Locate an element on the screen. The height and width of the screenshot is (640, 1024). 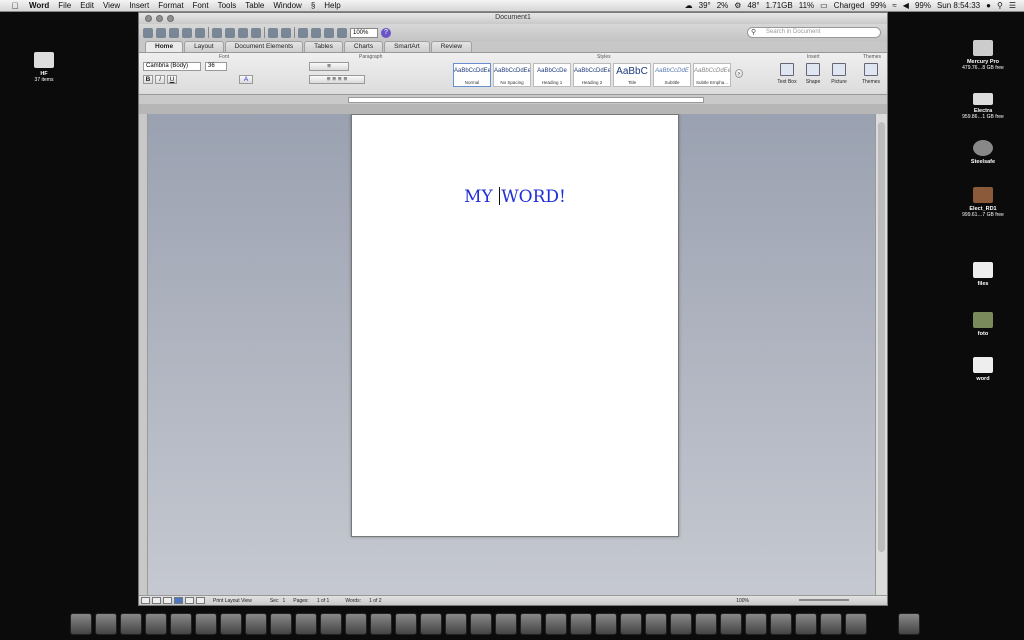
menu-format: Format is located at coordinates (170, 5).